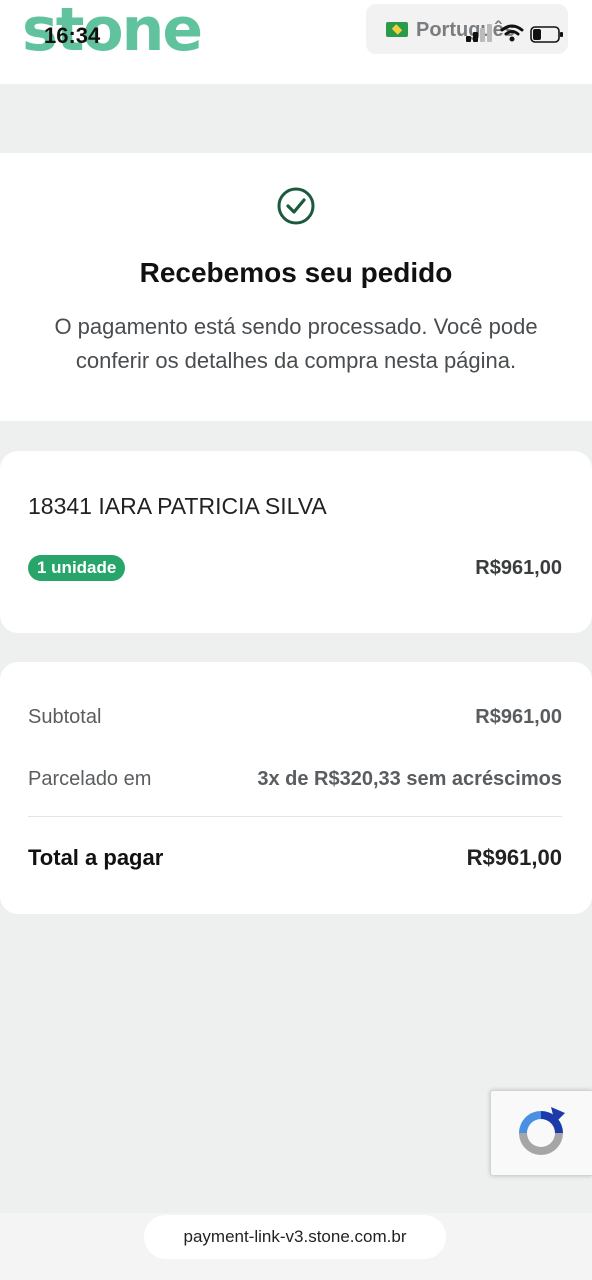  What do you see at coordinates (295, 1237) in the screenshot?
I see `address-bar: payment-link-v3.stone.com.br` at bounding box center [295, 1237].